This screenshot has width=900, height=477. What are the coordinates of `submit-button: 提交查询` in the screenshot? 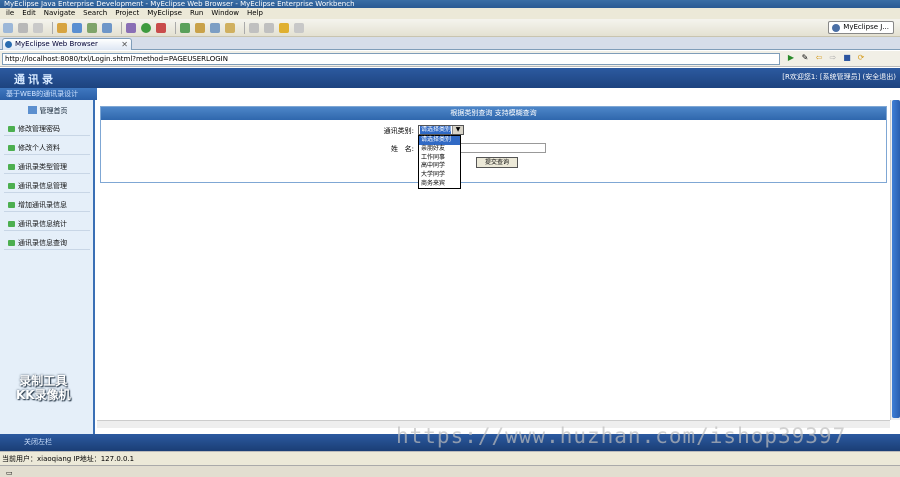 It's located at (497, 162).